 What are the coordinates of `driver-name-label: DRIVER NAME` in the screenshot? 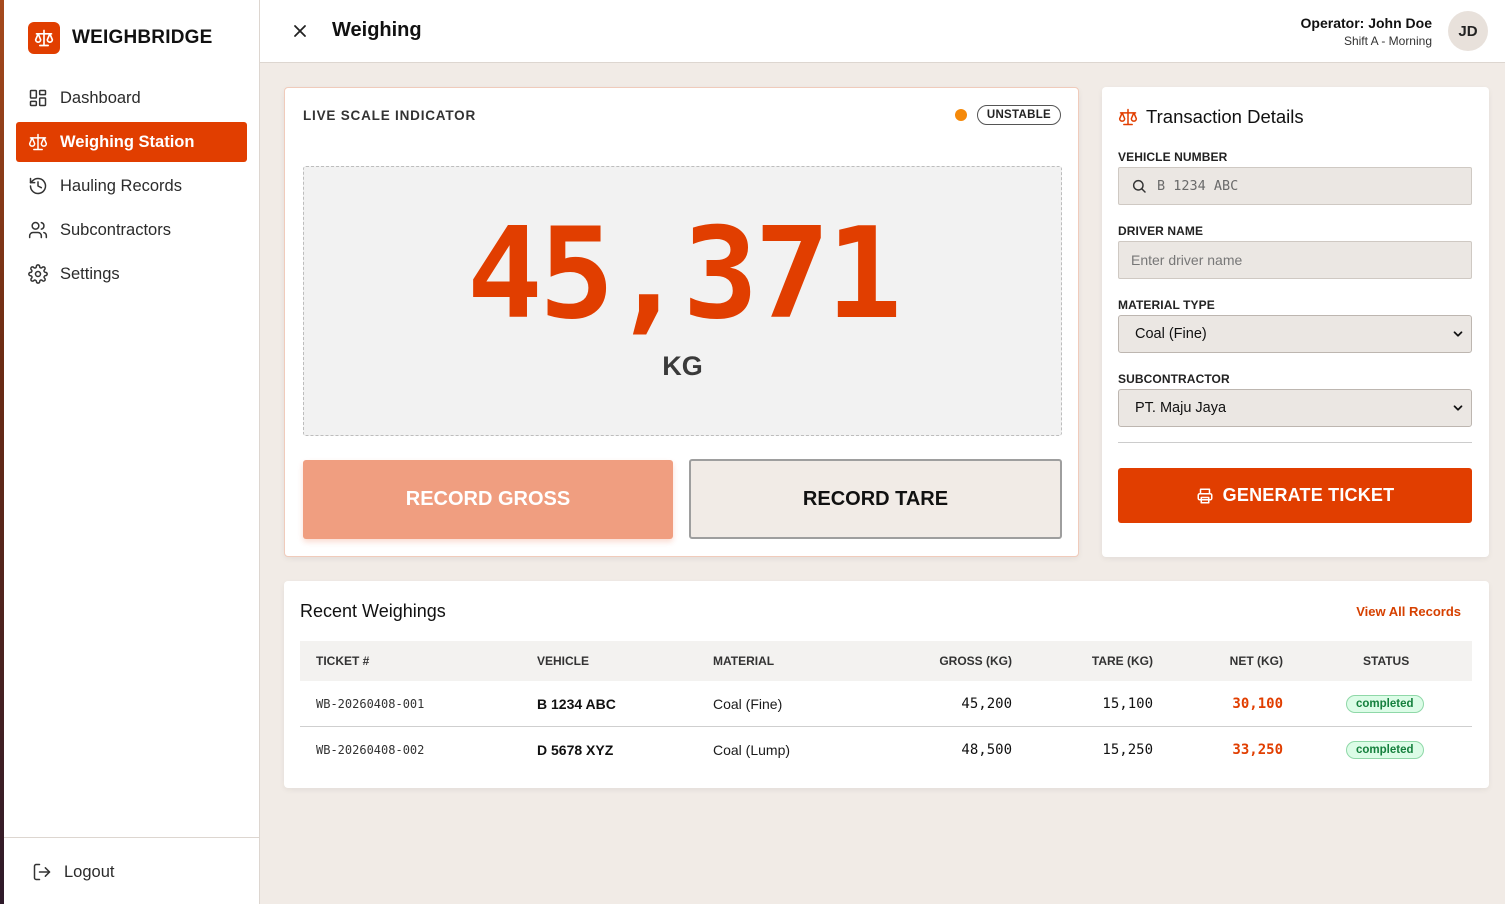 It's located at (1161, 231).